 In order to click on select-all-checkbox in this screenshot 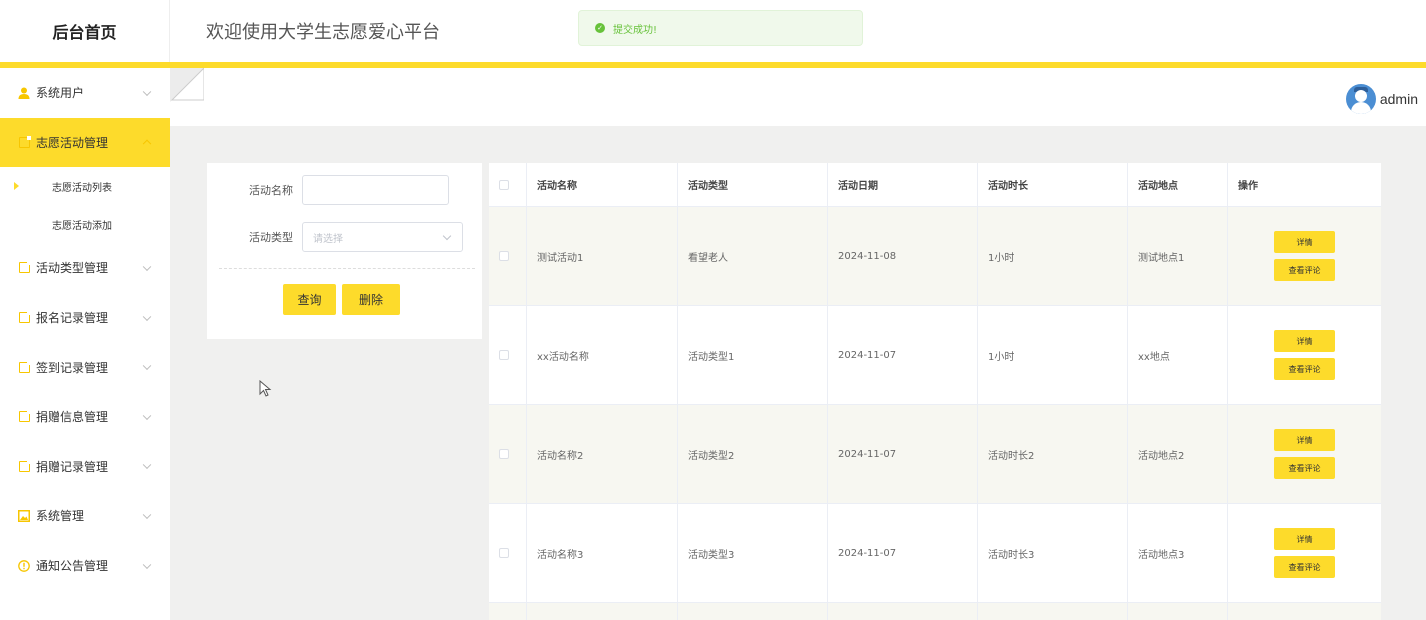, I will do `click(504, 184)`.